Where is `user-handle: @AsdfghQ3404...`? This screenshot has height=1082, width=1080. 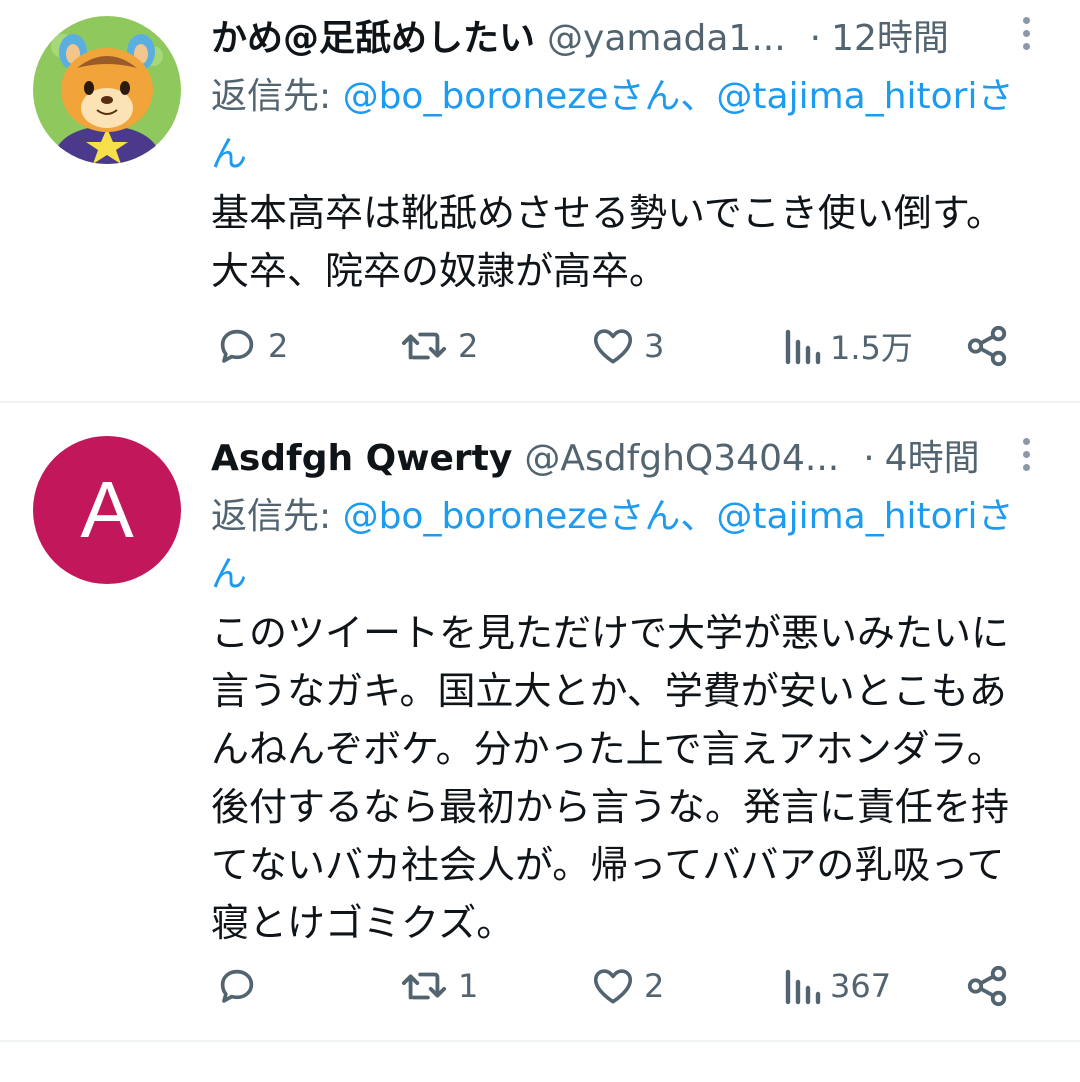 user-handle: @AsdfghQ3404... is located at coordinates (681, 458).